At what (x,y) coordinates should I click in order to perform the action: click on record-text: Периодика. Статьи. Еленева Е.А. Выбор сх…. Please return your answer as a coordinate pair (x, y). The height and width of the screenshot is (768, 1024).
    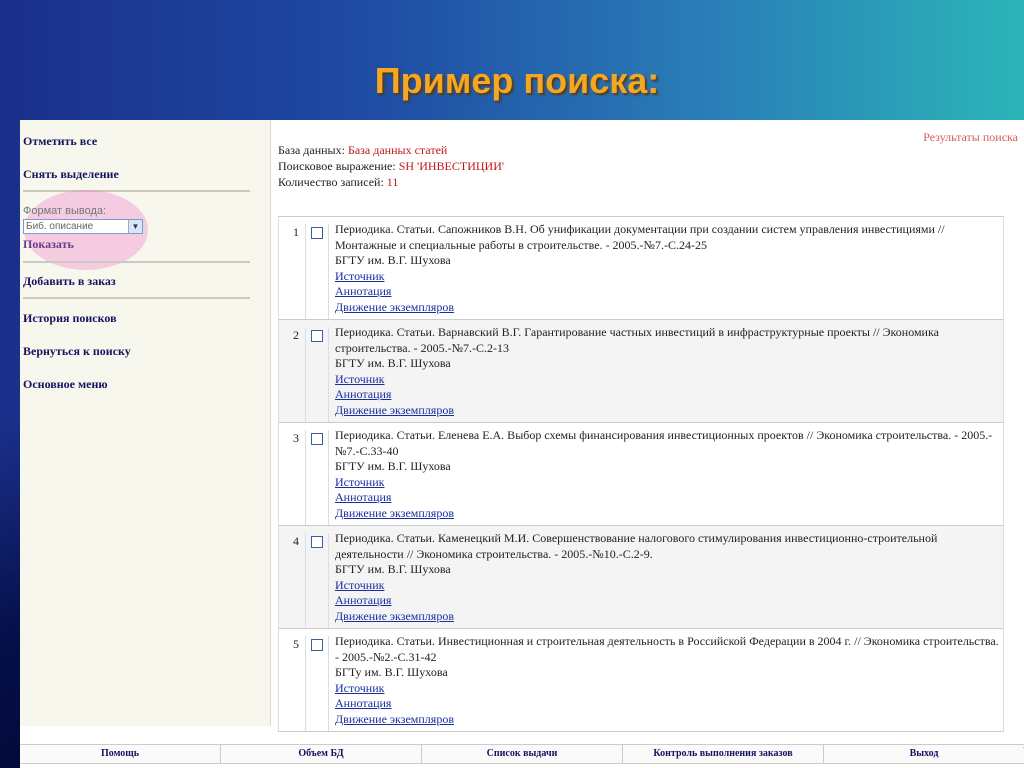
    Looking at the image, I should click on (669, 474).